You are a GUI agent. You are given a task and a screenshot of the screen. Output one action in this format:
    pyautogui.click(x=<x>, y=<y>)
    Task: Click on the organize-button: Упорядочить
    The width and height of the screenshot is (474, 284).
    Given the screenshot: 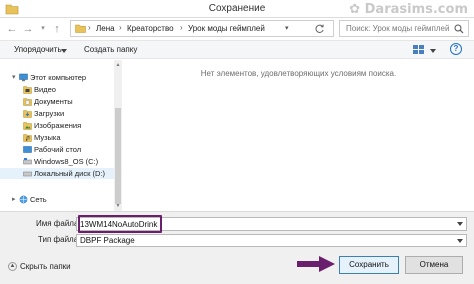 What is the action you would take?
    pyautogui.click(x=38, y=49)
    